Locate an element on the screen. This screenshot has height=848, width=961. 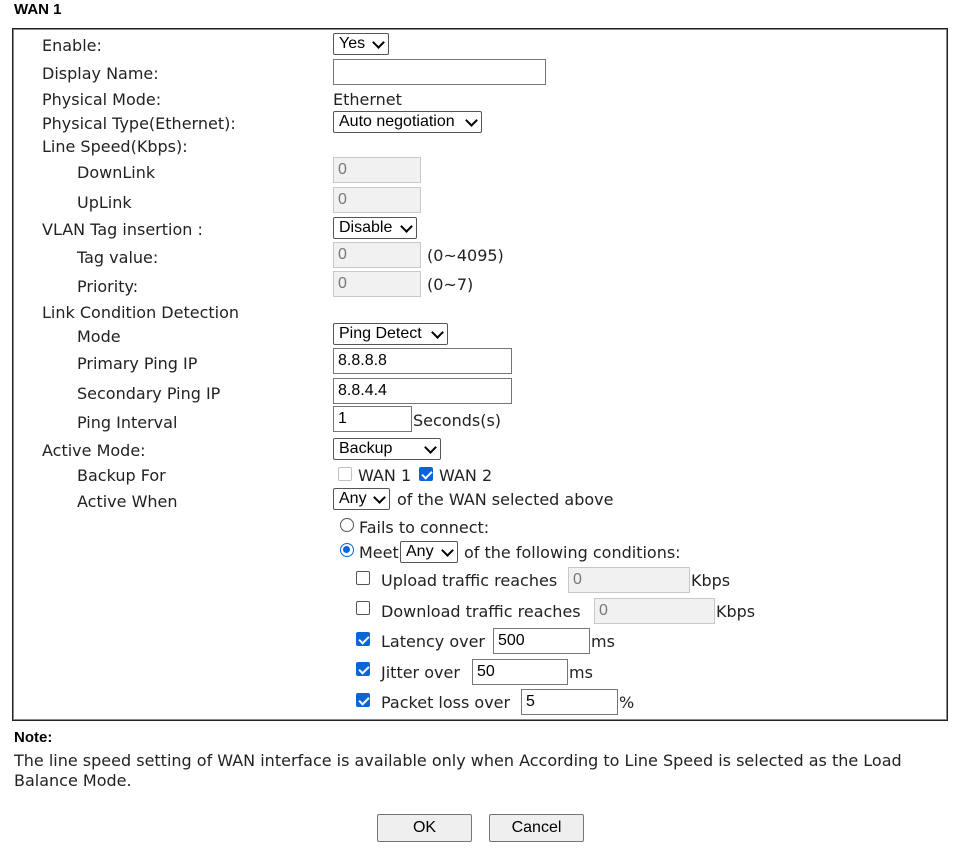
secondary-ping-ip-input: 8.8.4.4 is located at coordinates (422, 391).